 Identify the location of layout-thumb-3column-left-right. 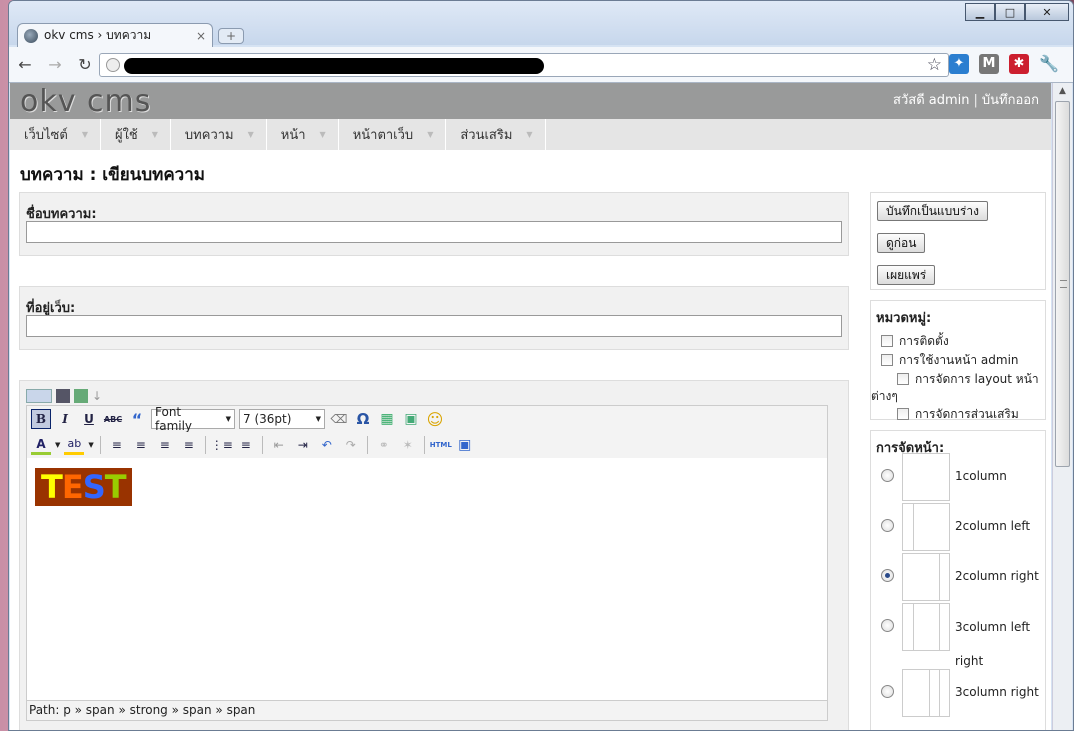
(926, 627).